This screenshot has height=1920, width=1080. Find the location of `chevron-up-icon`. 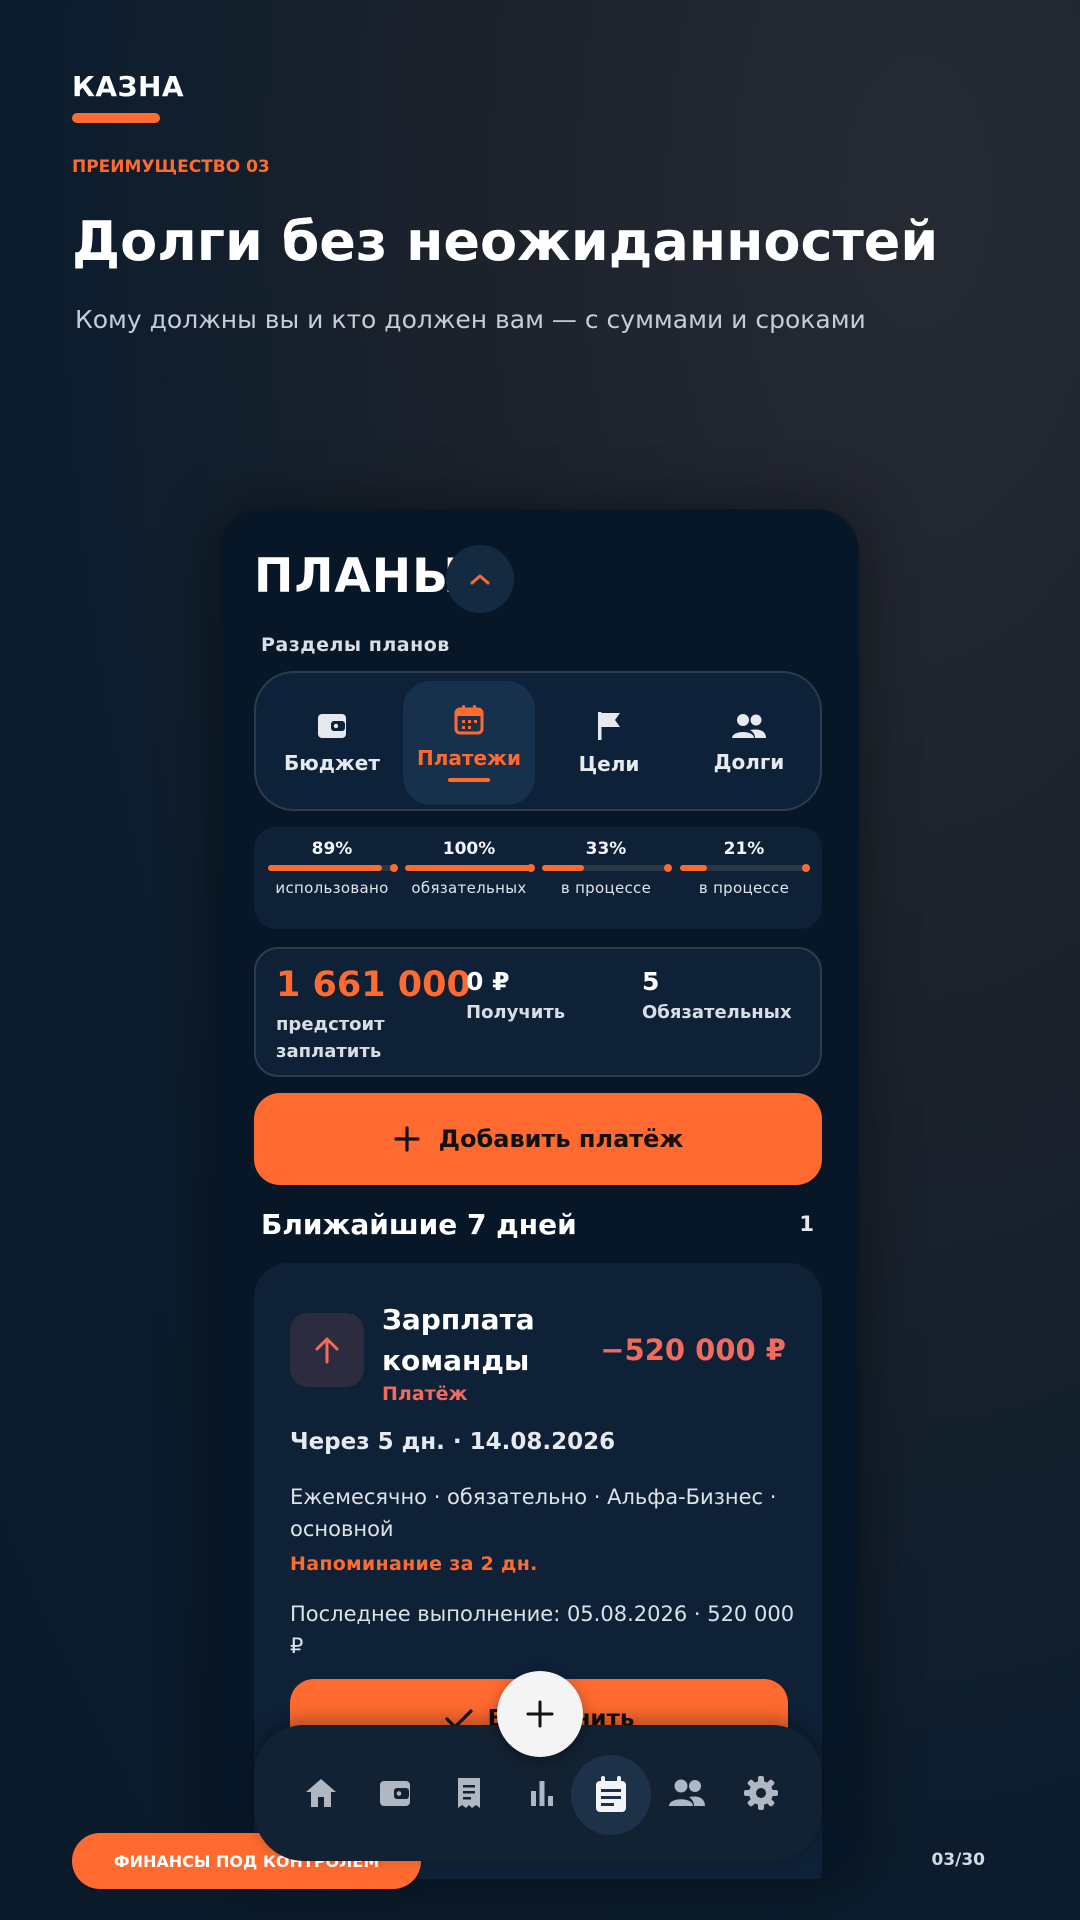

chevron-up-icon is located at coordinates (480, 579).